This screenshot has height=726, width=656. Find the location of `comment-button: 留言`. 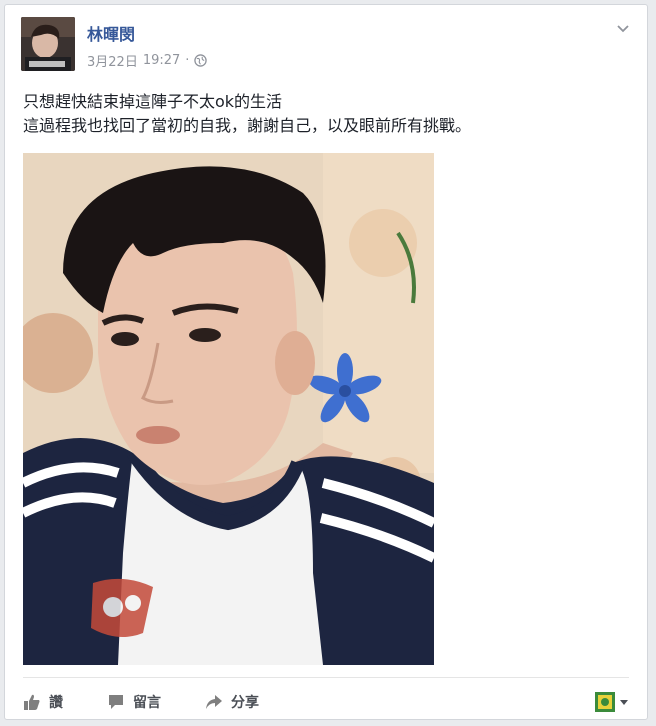

comment-button: 留言 is located at coordinates (134, 702).